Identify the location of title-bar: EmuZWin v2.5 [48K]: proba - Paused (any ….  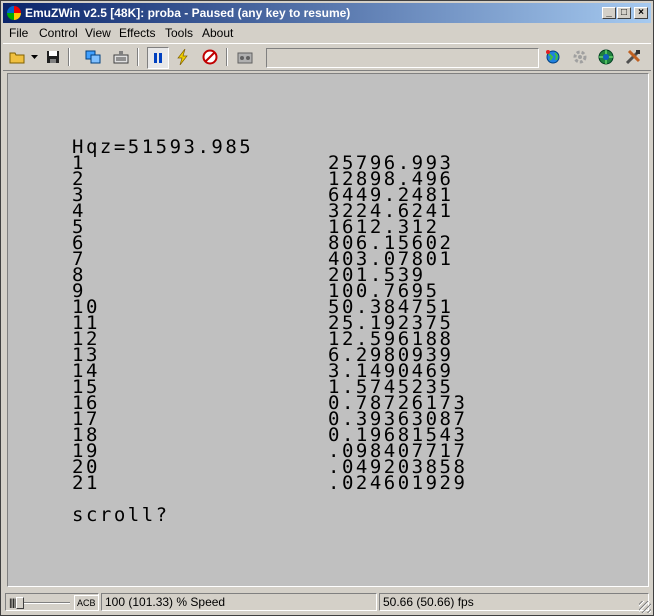
(327, 13).